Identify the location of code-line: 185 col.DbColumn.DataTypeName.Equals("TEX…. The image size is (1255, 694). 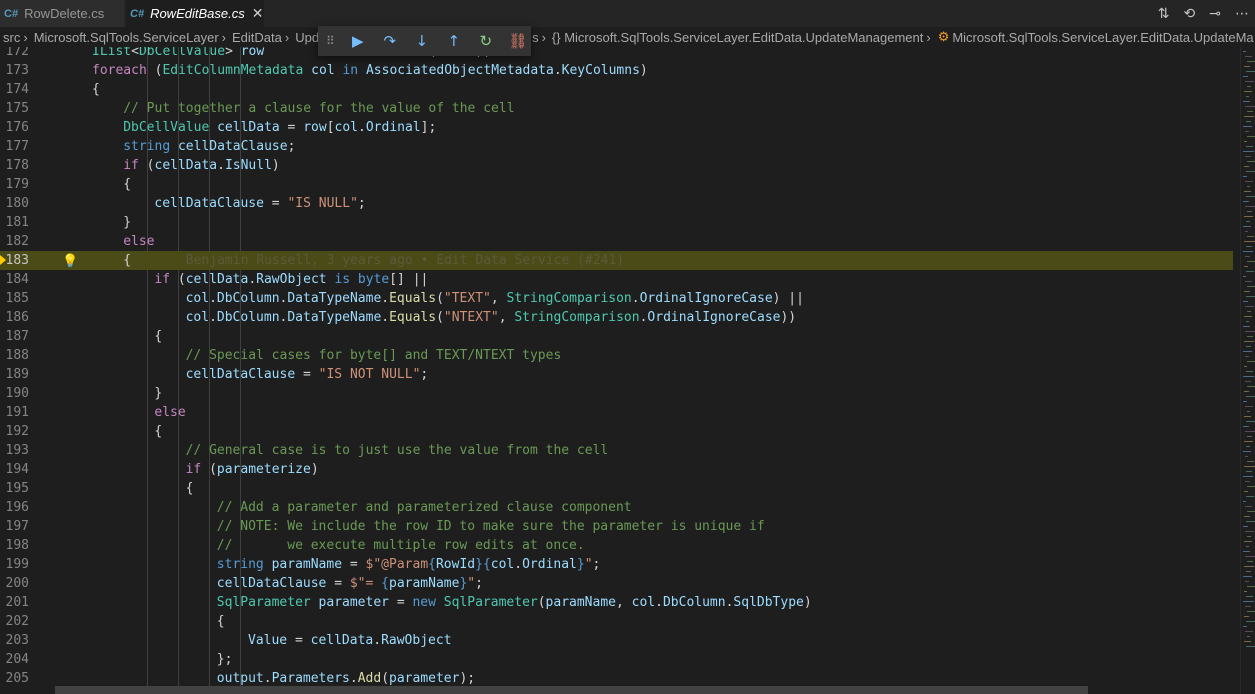
(616, 298).